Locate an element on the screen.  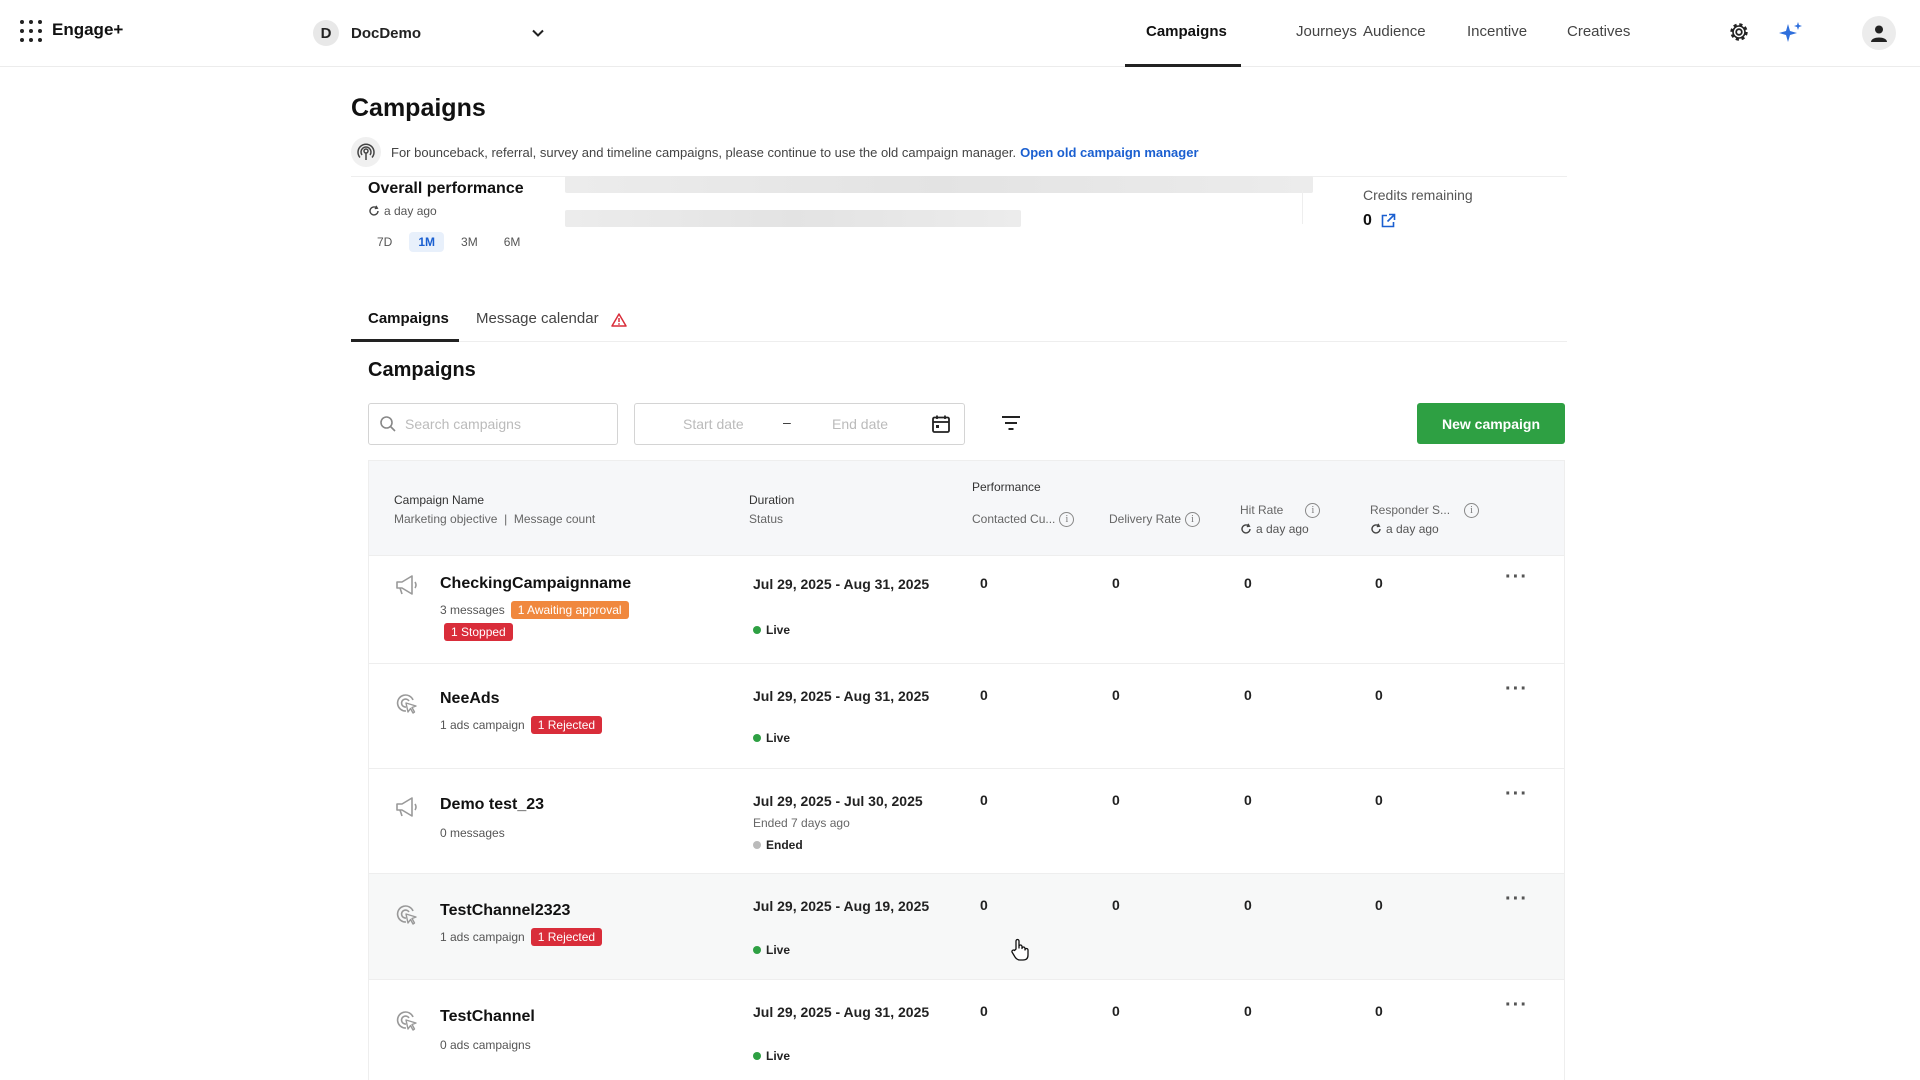
nav-audience: Audience is located at coordinates (1394, 31).